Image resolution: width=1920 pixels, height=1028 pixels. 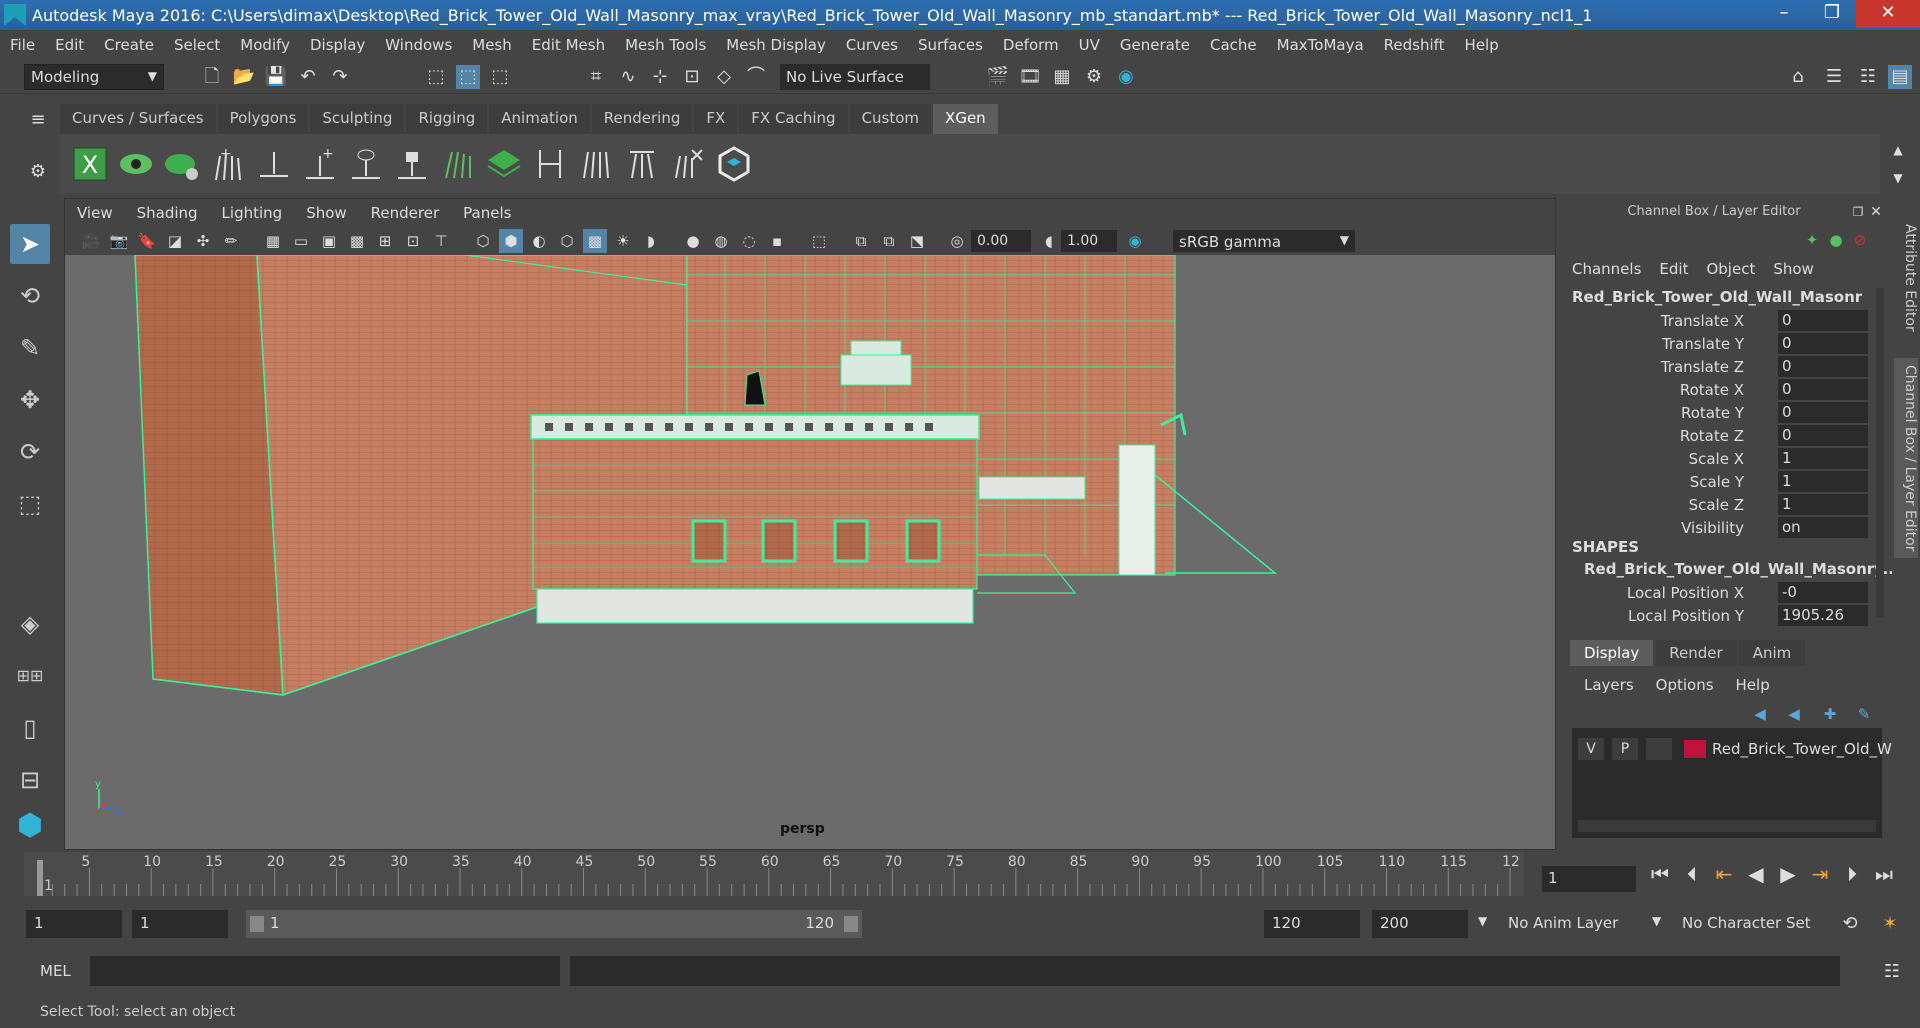 What do you see at coordinates (22, 45) in the screenshot?
I see `menu-file: File` at bounding box center [22, 45].